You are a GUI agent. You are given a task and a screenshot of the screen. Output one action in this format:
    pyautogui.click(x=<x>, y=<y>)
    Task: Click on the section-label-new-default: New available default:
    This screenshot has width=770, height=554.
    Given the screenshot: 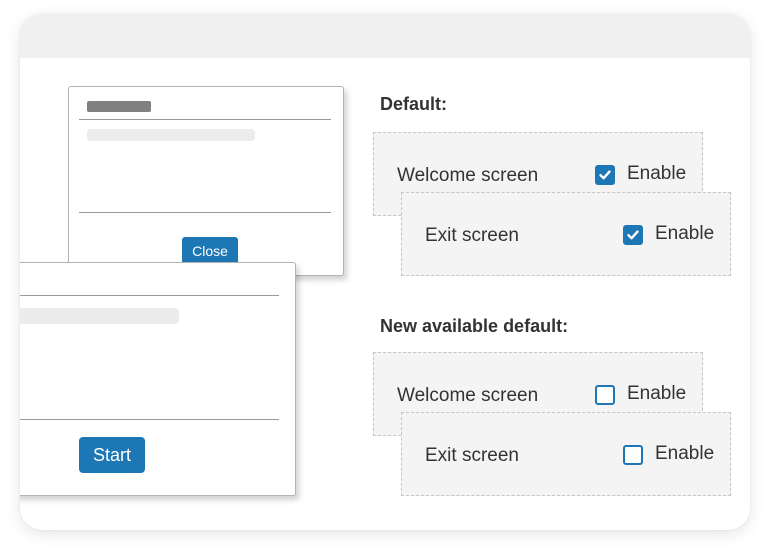 What is the action you would take?
    pyautogui.click(x=474, y=326)
    